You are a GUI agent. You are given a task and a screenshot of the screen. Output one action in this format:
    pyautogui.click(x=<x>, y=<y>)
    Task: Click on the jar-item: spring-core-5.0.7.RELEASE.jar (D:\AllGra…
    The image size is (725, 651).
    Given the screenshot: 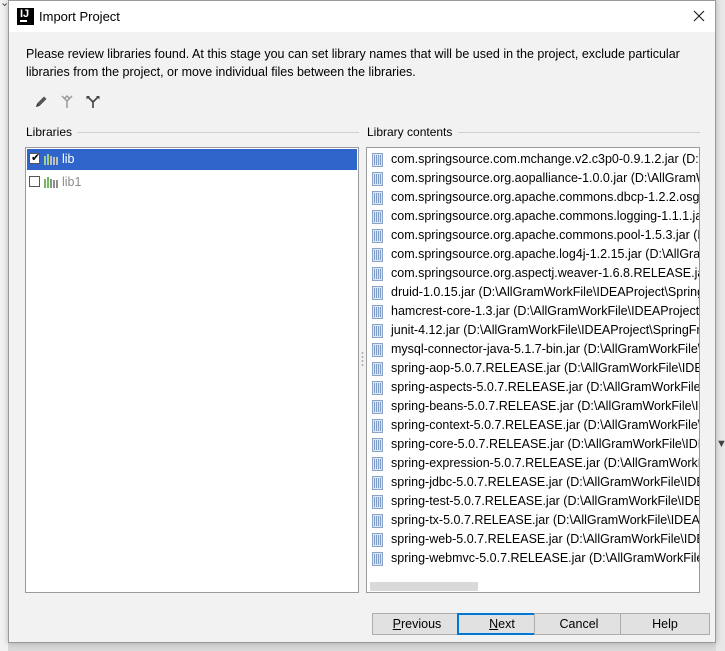 What is the action you would take?
    pyautogui.click(x=535, y=445)
    